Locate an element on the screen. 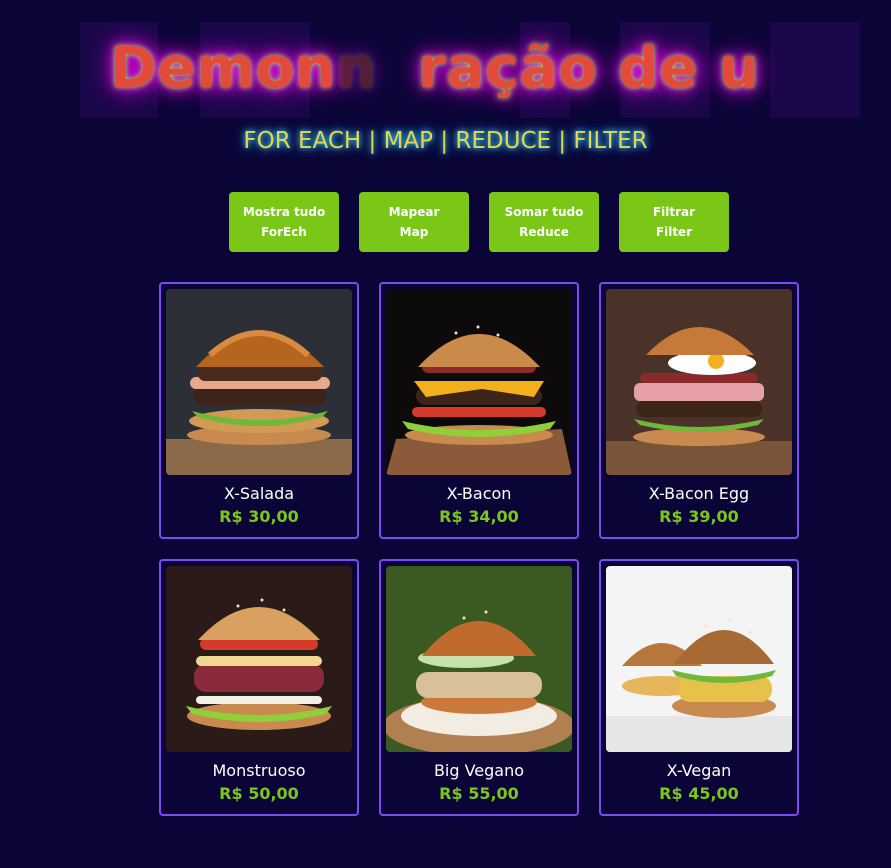  button-sublabel: Reduce is located at coordinates (544, 232).